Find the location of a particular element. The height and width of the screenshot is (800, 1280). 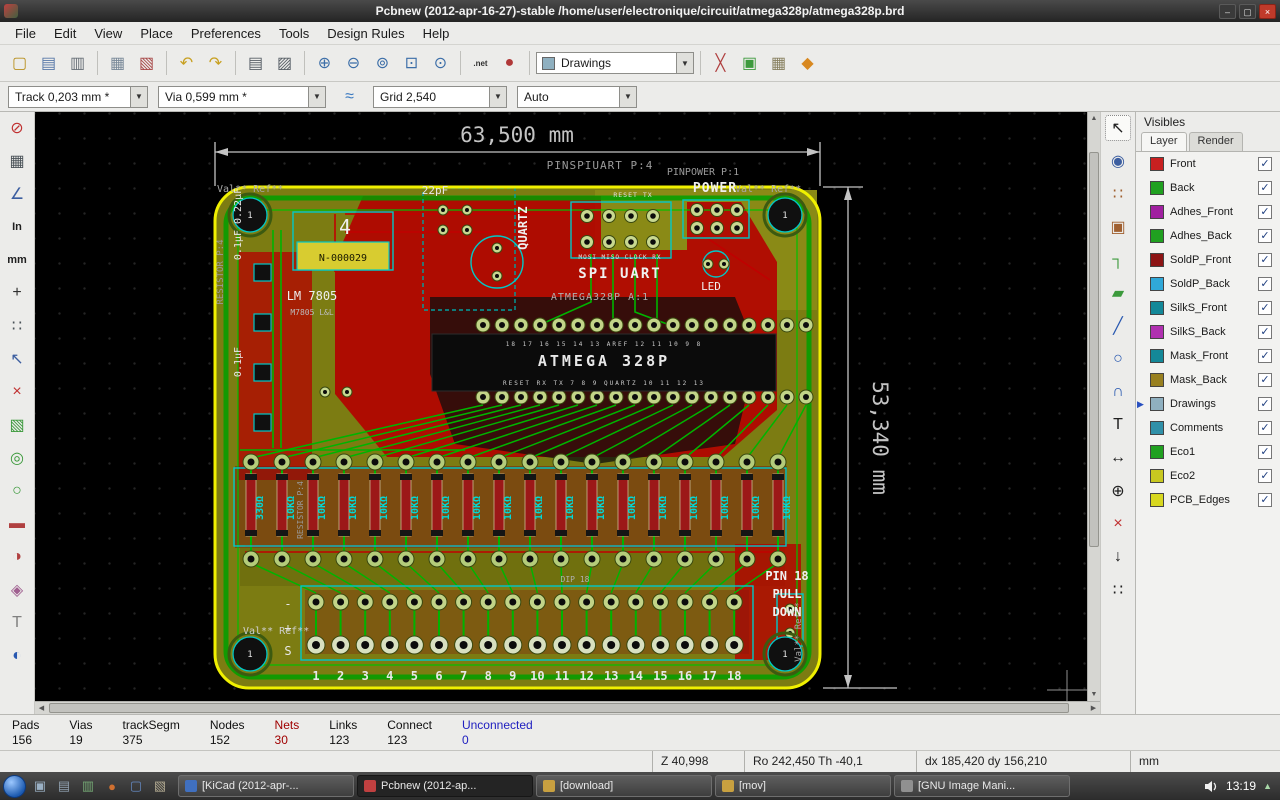

file-manager-icon: ▤ is located at coordinates (64, 786).